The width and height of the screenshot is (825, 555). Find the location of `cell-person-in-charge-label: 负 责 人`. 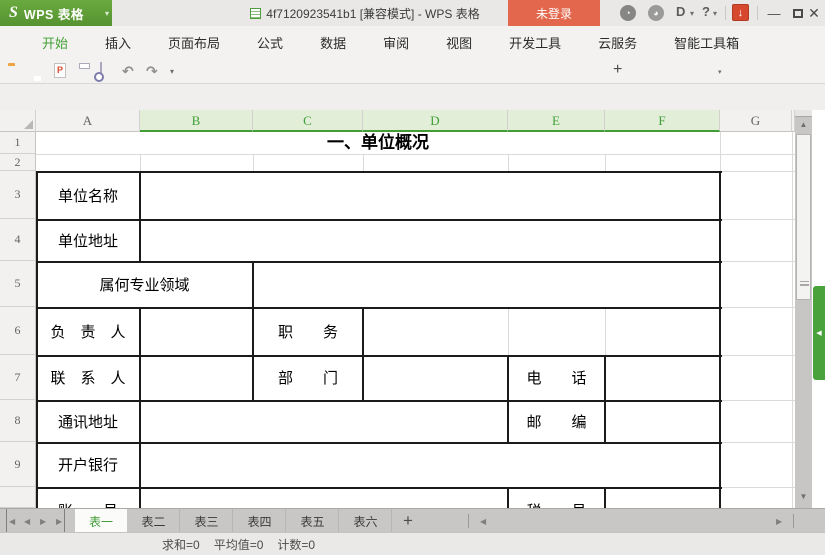

cell-person-in-charge-label: 负 责 人 is located at coordinates (88, 331).